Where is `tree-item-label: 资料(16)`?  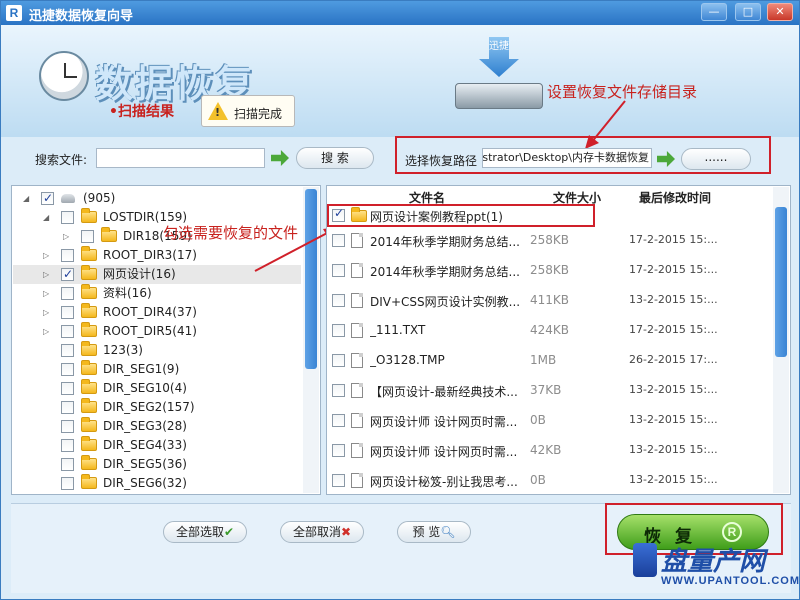
tree-item-label: 资料(16) is located at coordinates (127, 293).